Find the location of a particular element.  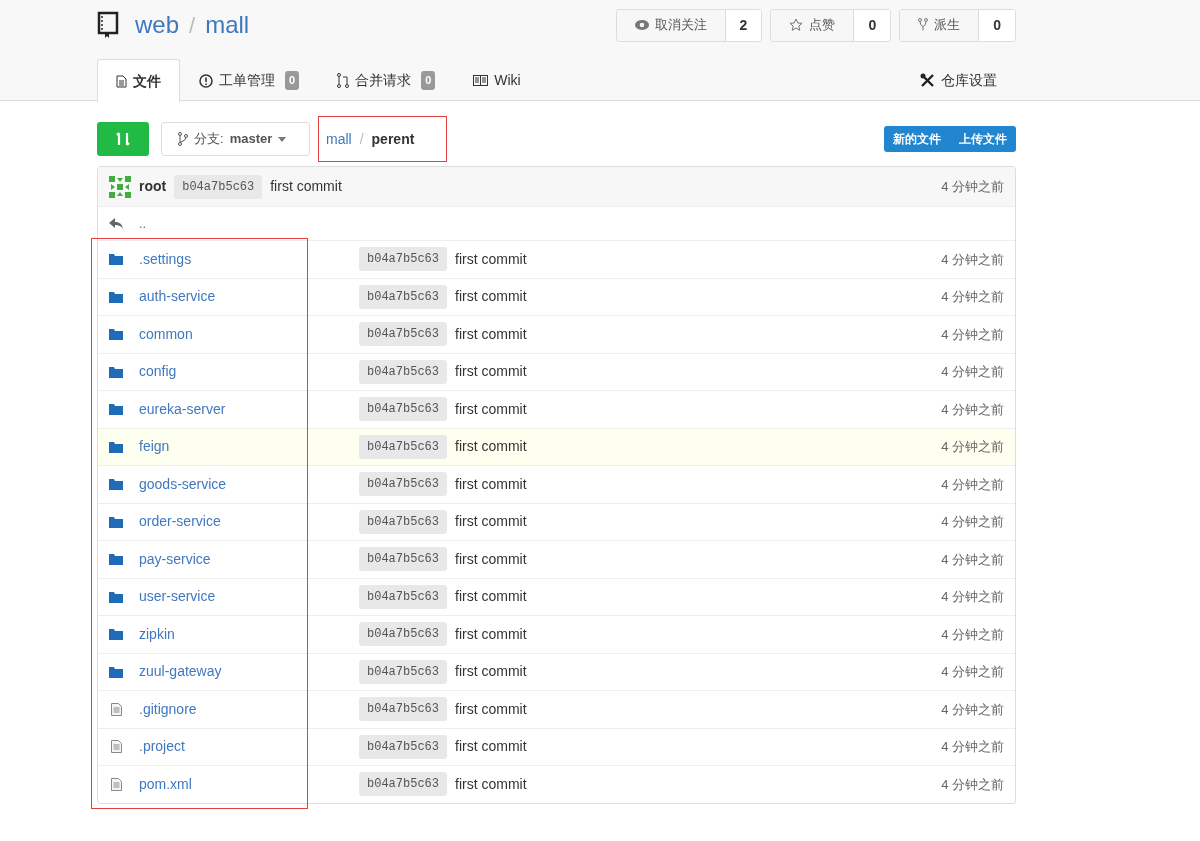

fork-count: 0 is located at coordinates (996, 25).